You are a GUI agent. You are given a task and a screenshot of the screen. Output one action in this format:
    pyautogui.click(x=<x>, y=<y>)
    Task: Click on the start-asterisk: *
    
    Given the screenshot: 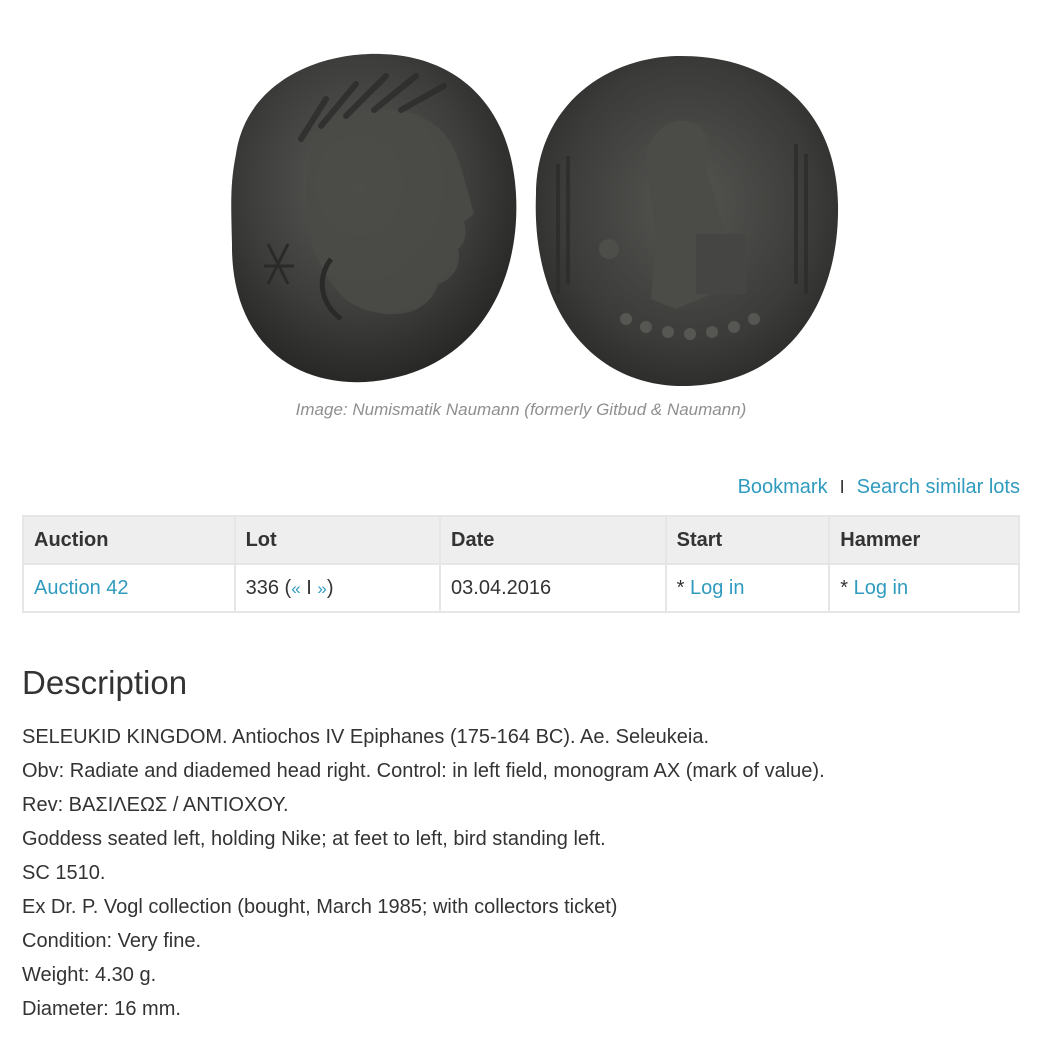 What is the action you would take?
    pyautogui.click(x=683, y=587)
    